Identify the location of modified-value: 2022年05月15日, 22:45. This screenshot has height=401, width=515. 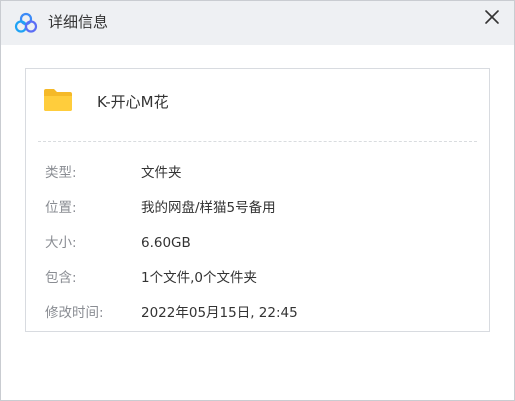
(219, 313).